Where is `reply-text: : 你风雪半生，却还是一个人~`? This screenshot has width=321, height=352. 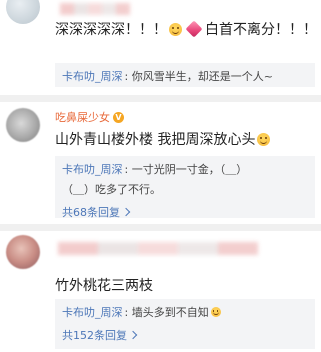
reply-text: : 你风雪半生，却还是一个人~ is located at coordinates (198, 76).